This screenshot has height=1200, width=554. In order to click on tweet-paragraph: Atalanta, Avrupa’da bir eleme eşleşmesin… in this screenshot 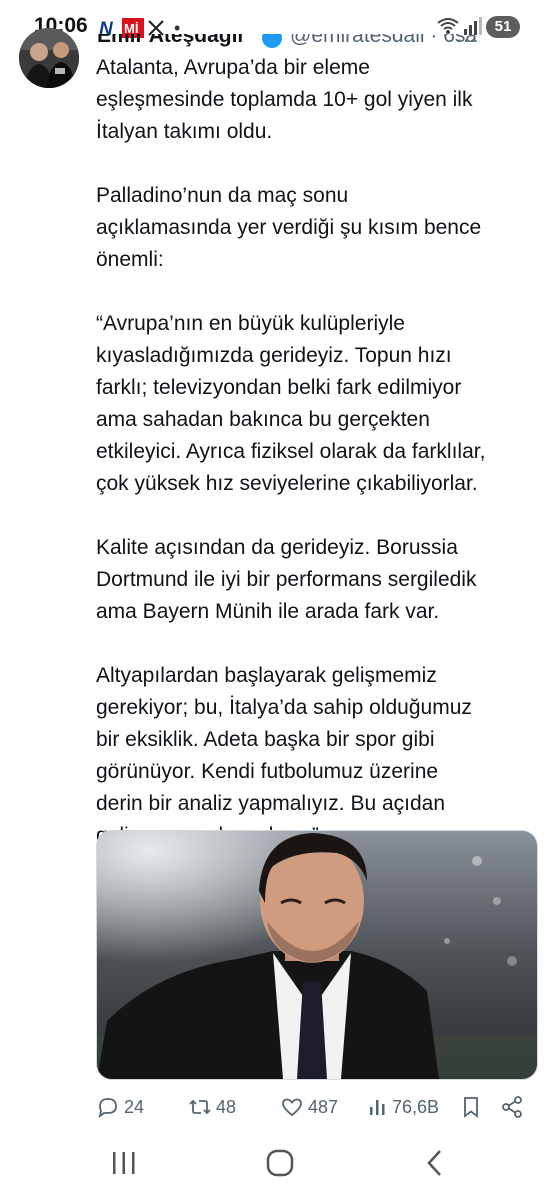, I will do `click(316, 100)`.